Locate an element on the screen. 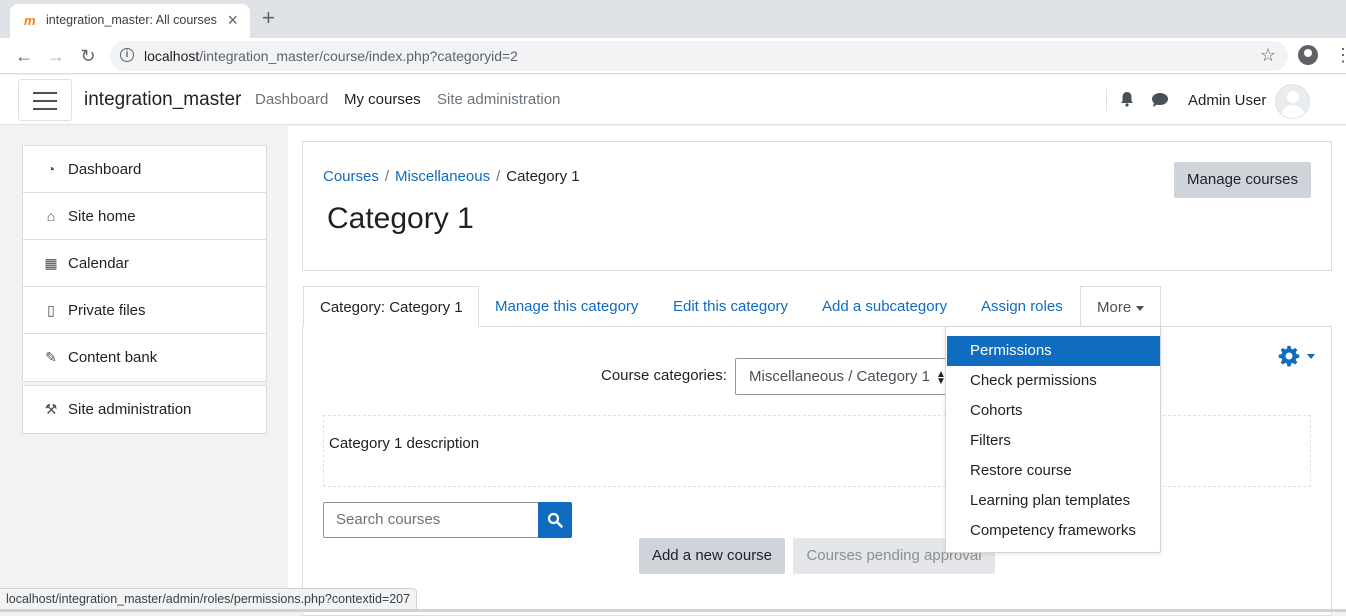 The width and height of the screenshot is (1346, 616). sidebar-item-private-files: ▯ Private files is located at coordinates (144, 310).